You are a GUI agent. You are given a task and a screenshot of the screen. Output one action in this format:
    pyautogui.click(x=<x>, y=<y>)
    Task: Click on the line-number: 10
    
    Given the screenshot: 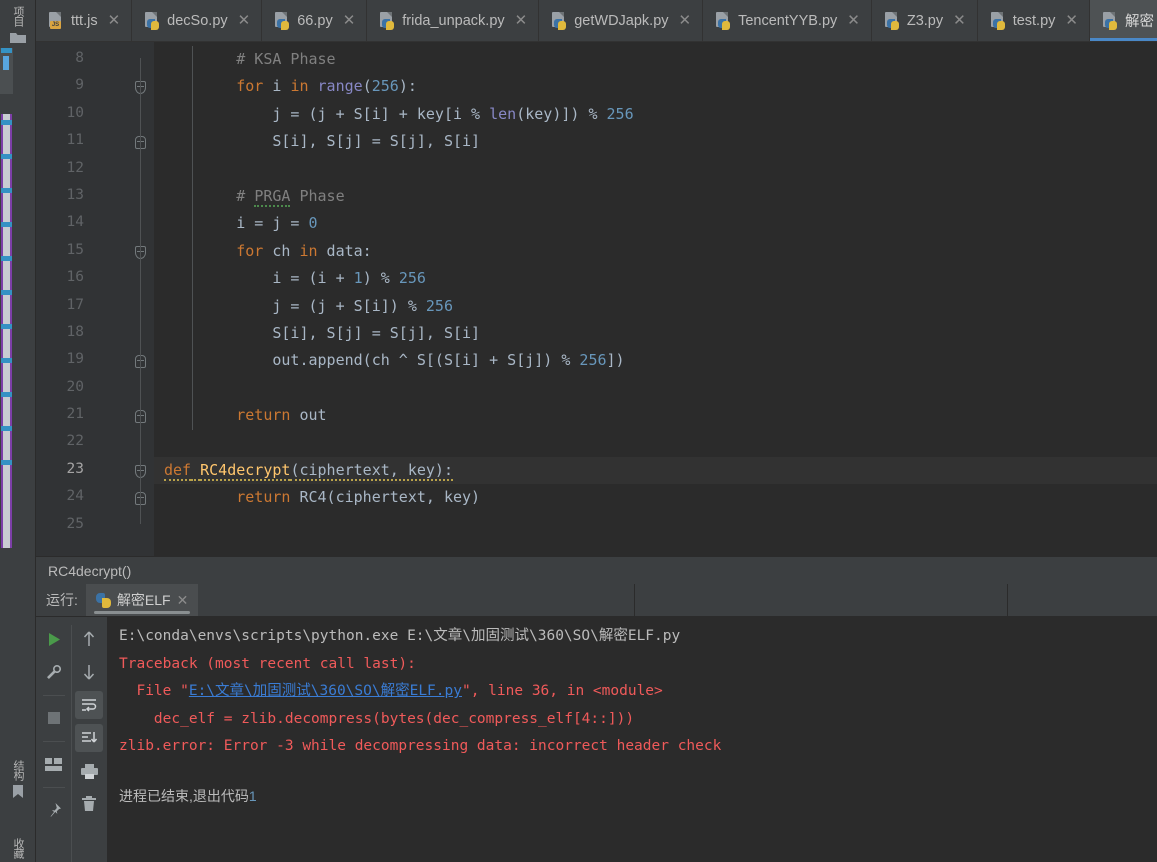 What is the action you would take?
    pyautogui.click(x=75, y=112)
    